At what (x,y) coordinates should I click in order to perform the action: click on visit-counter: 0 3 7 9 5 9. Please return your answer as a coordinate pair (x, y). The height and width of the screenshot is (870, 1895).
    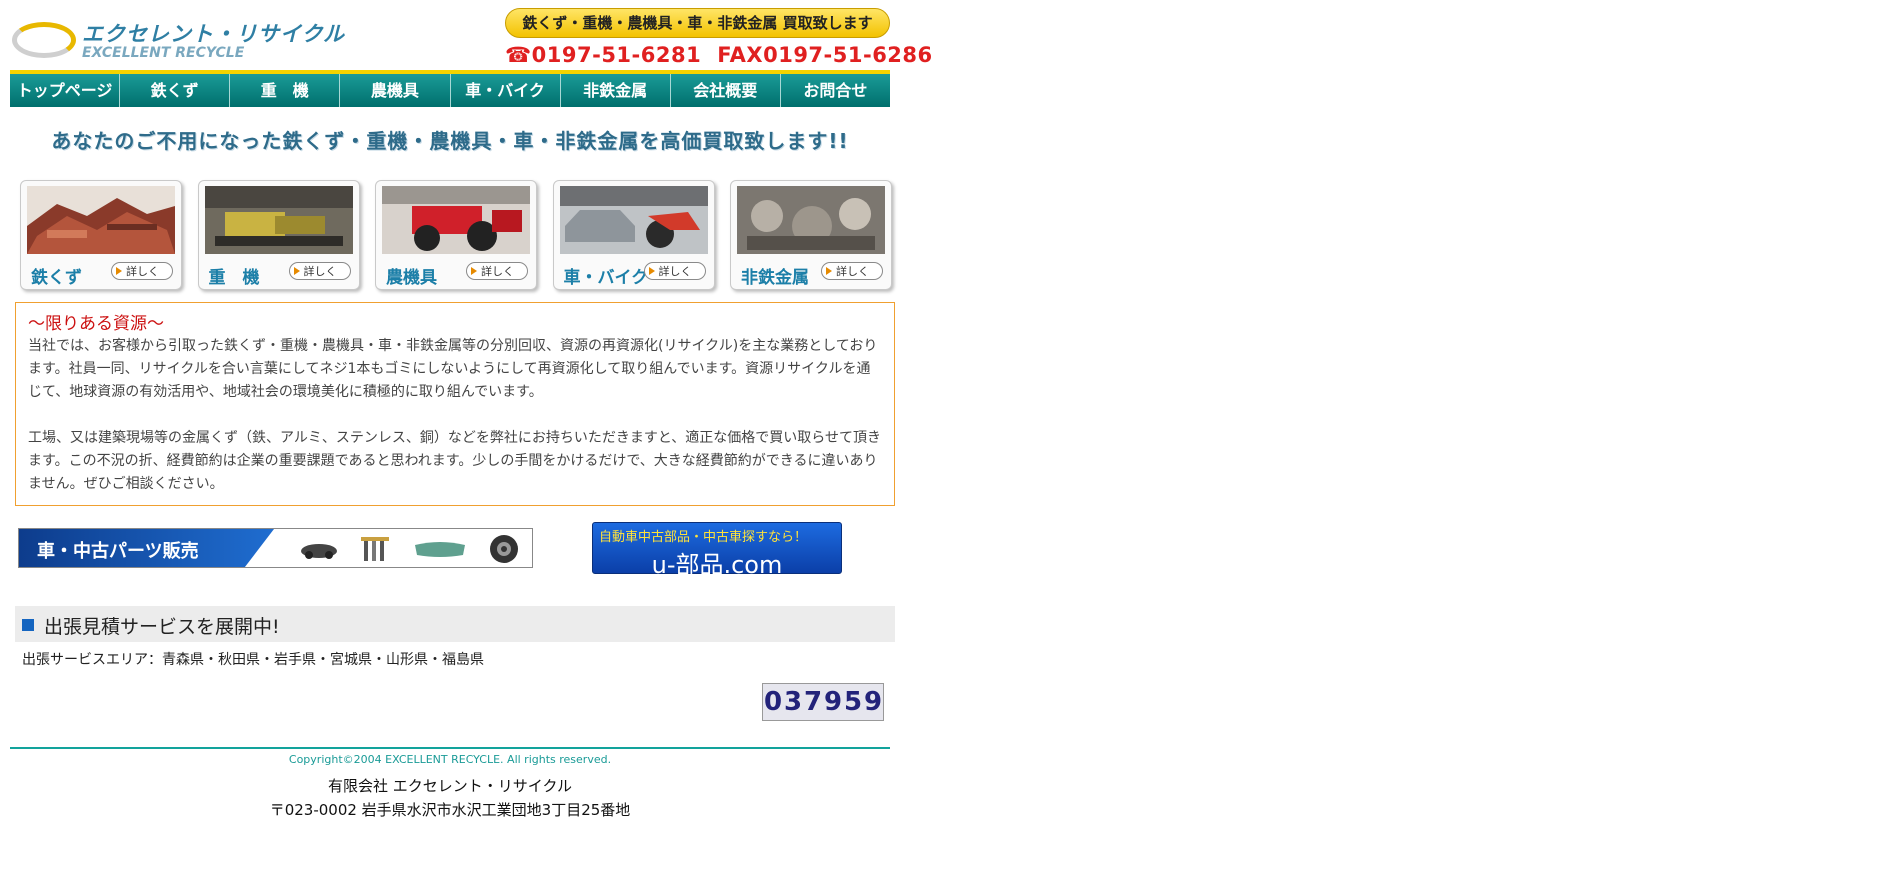
    Looking at the image, I should click on (823, 702).